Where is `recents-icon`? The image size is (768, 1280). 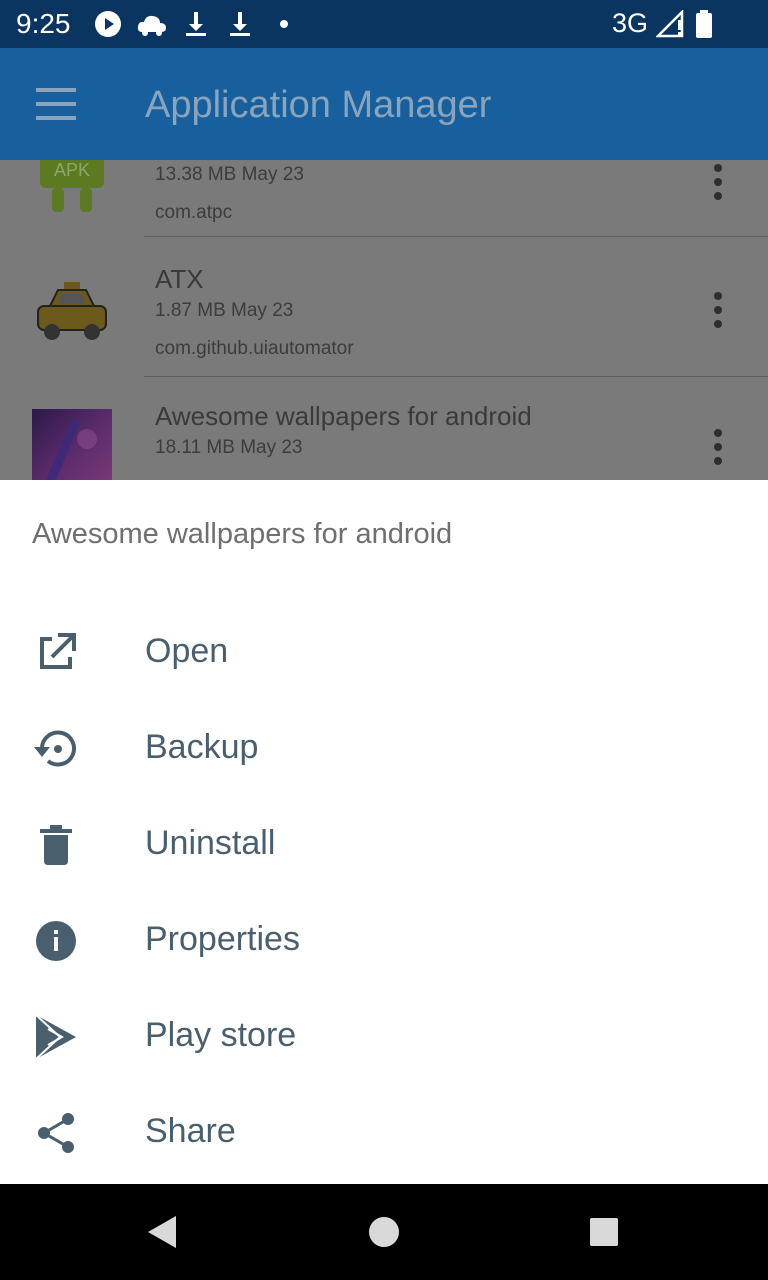 recents-icon is located at coordinates (604, 1232).